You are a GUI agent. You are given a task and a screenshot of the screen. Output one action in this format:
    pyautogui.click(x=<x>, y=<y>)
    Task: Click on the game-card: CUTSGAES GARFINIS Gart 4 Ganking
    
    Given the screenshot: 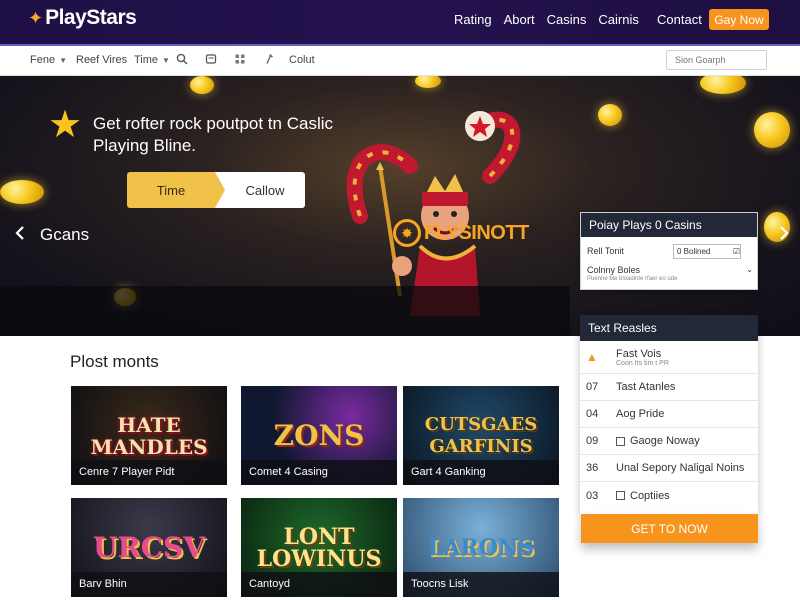 What is the action you would take?
    pyautogui.click(x=481, y=435)
    